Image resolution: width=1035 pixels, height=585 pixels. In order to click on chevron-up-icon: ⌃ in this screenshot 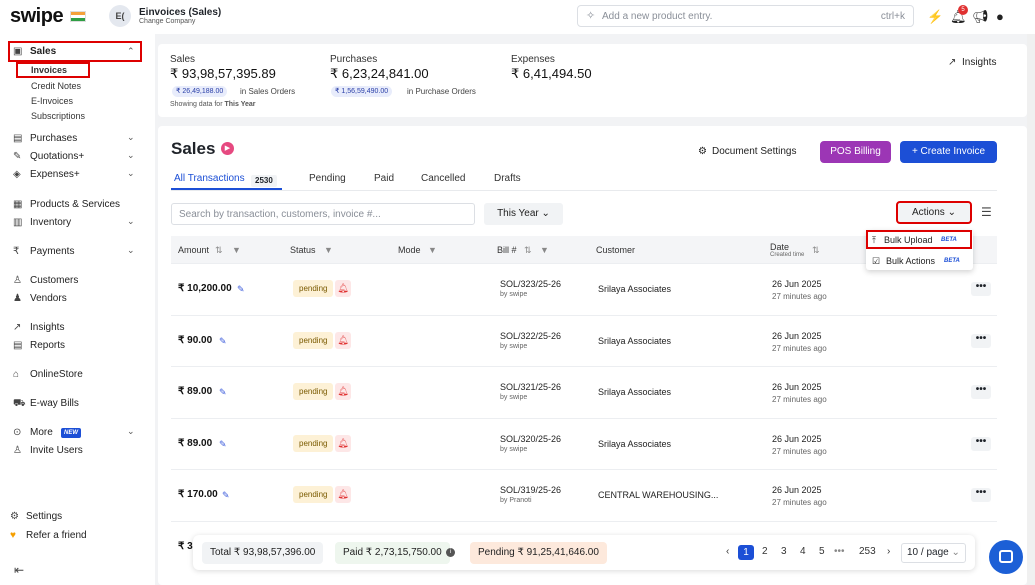, I will do `click(131, 51)`.